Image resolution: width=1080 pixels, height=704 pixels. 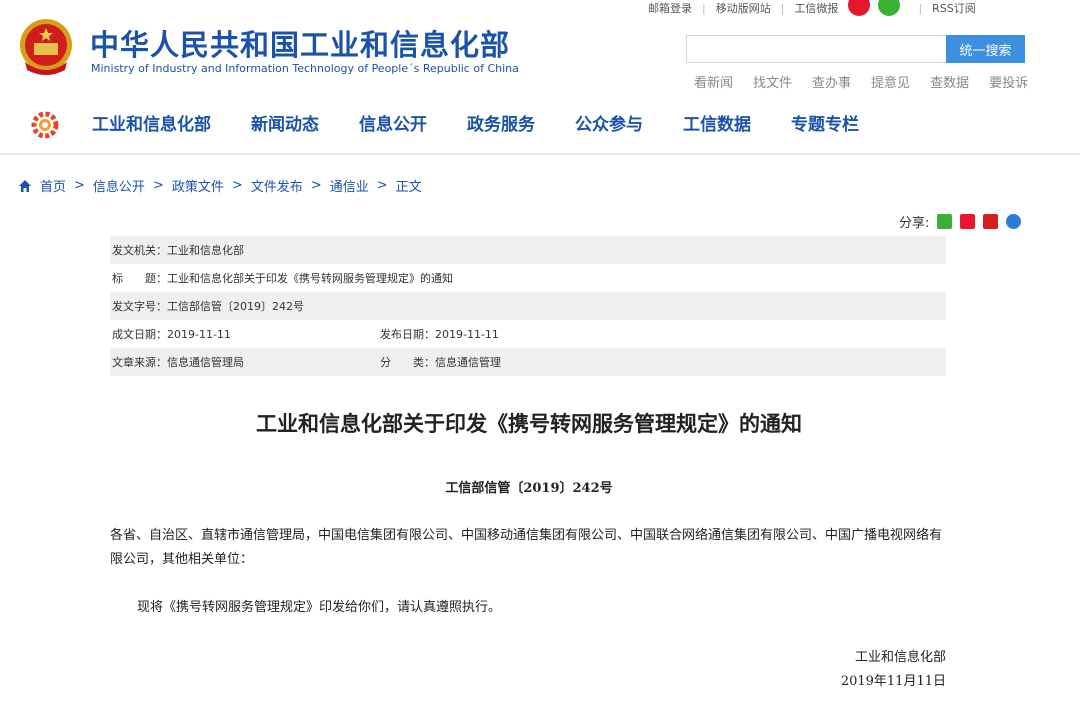 I want to click on ministry-gear-icon, so click(x=45, y=125).